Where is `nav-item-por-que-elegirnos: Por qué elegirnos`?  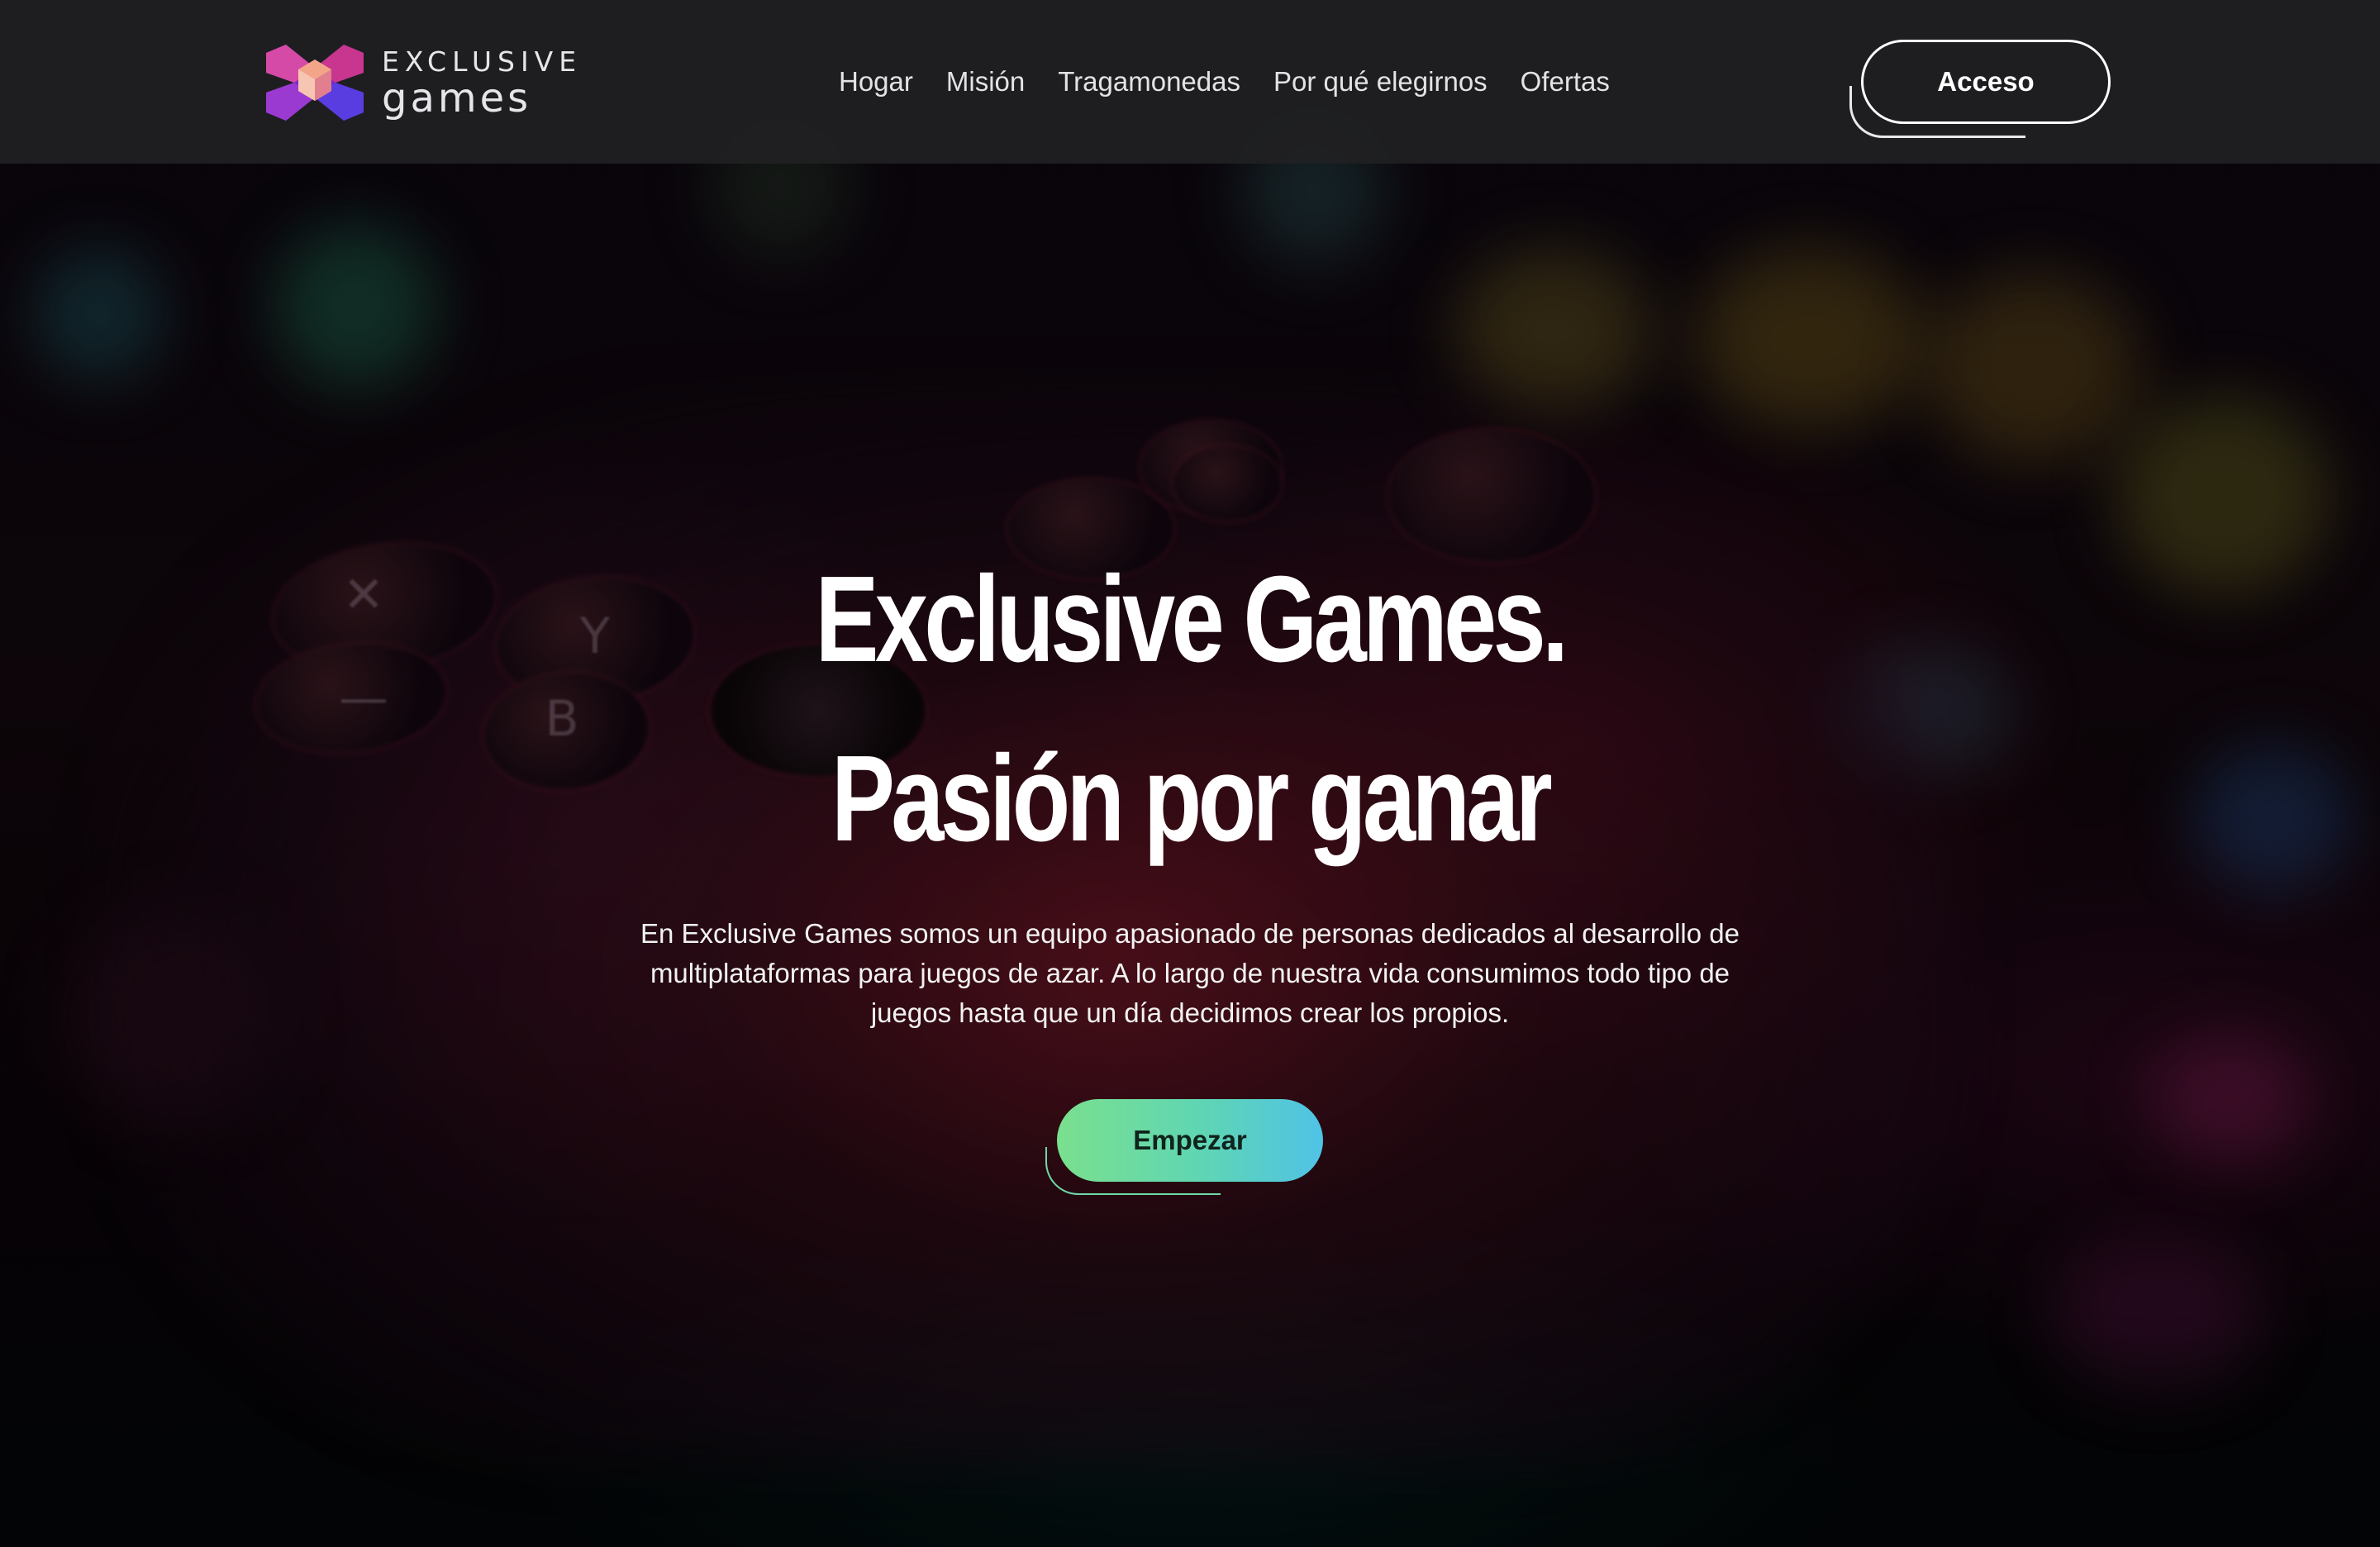 nav-item-por-que-elegirnos: Por qué elegirnos is located at coordinates (1380, 81).